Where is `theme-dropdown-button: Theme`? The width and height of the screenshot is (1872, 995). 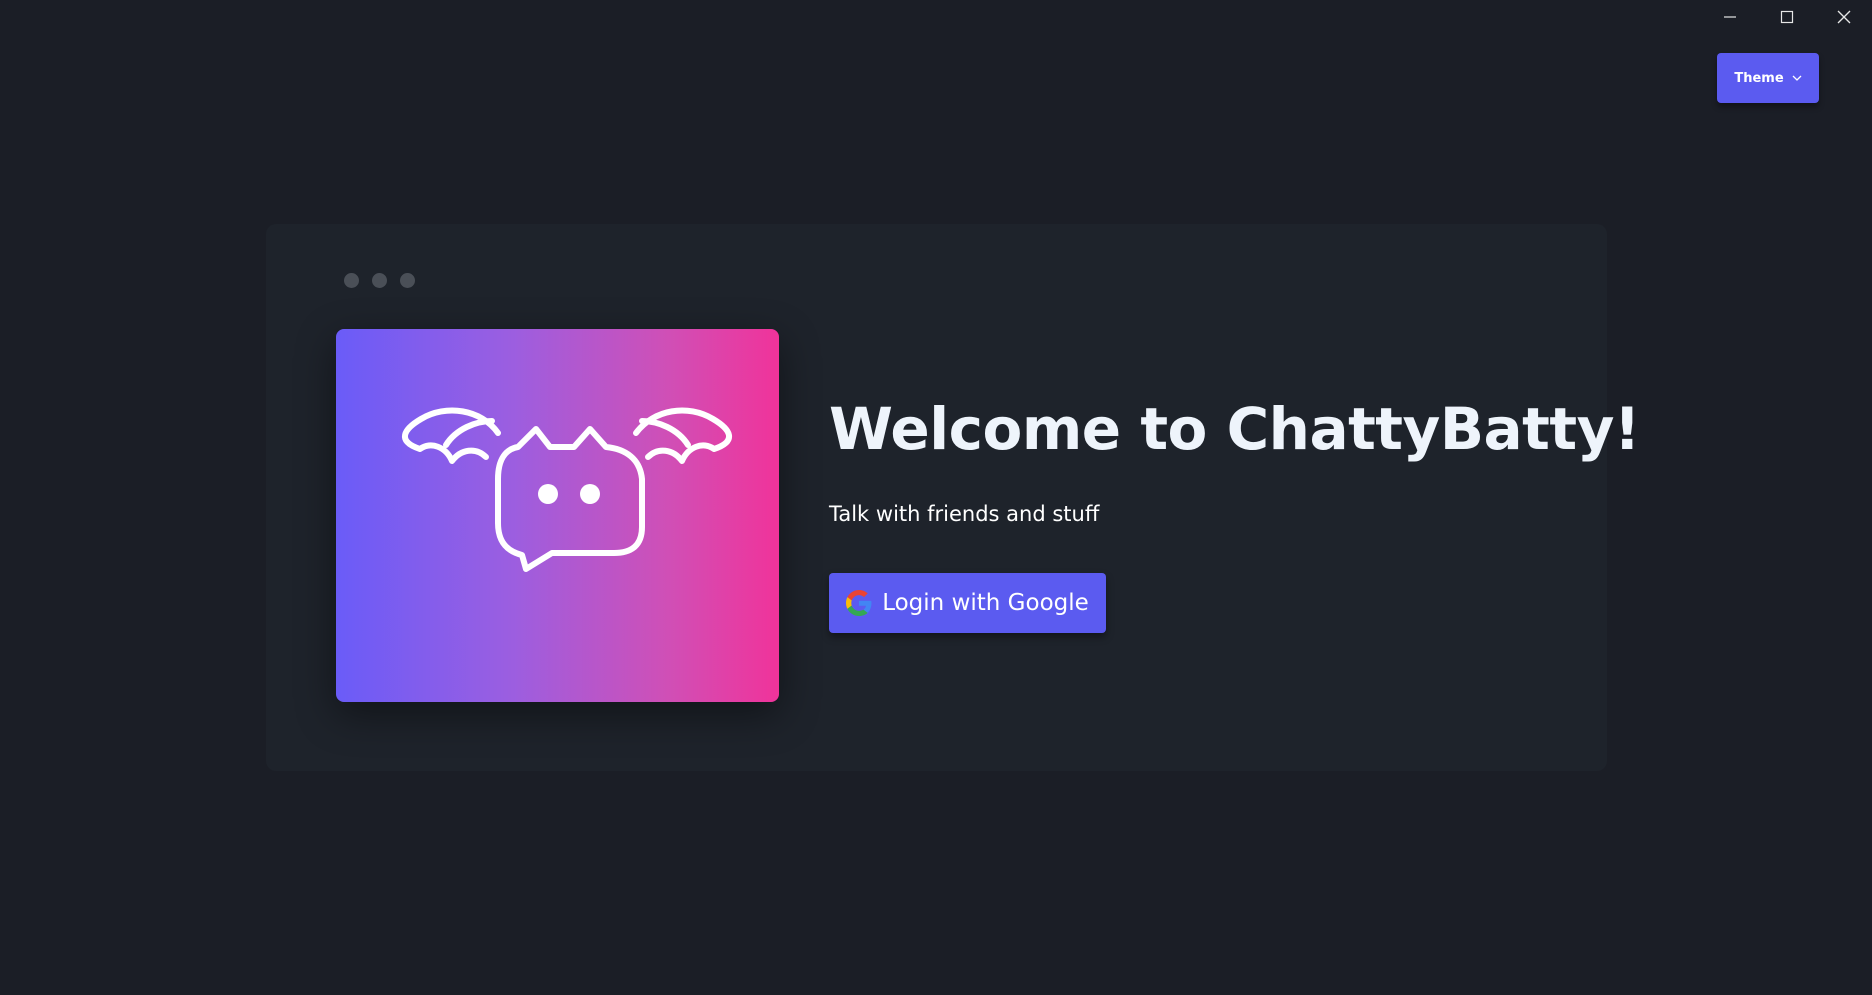
theme-dropdown-button: Theme is located at coordinates (1768, 78).